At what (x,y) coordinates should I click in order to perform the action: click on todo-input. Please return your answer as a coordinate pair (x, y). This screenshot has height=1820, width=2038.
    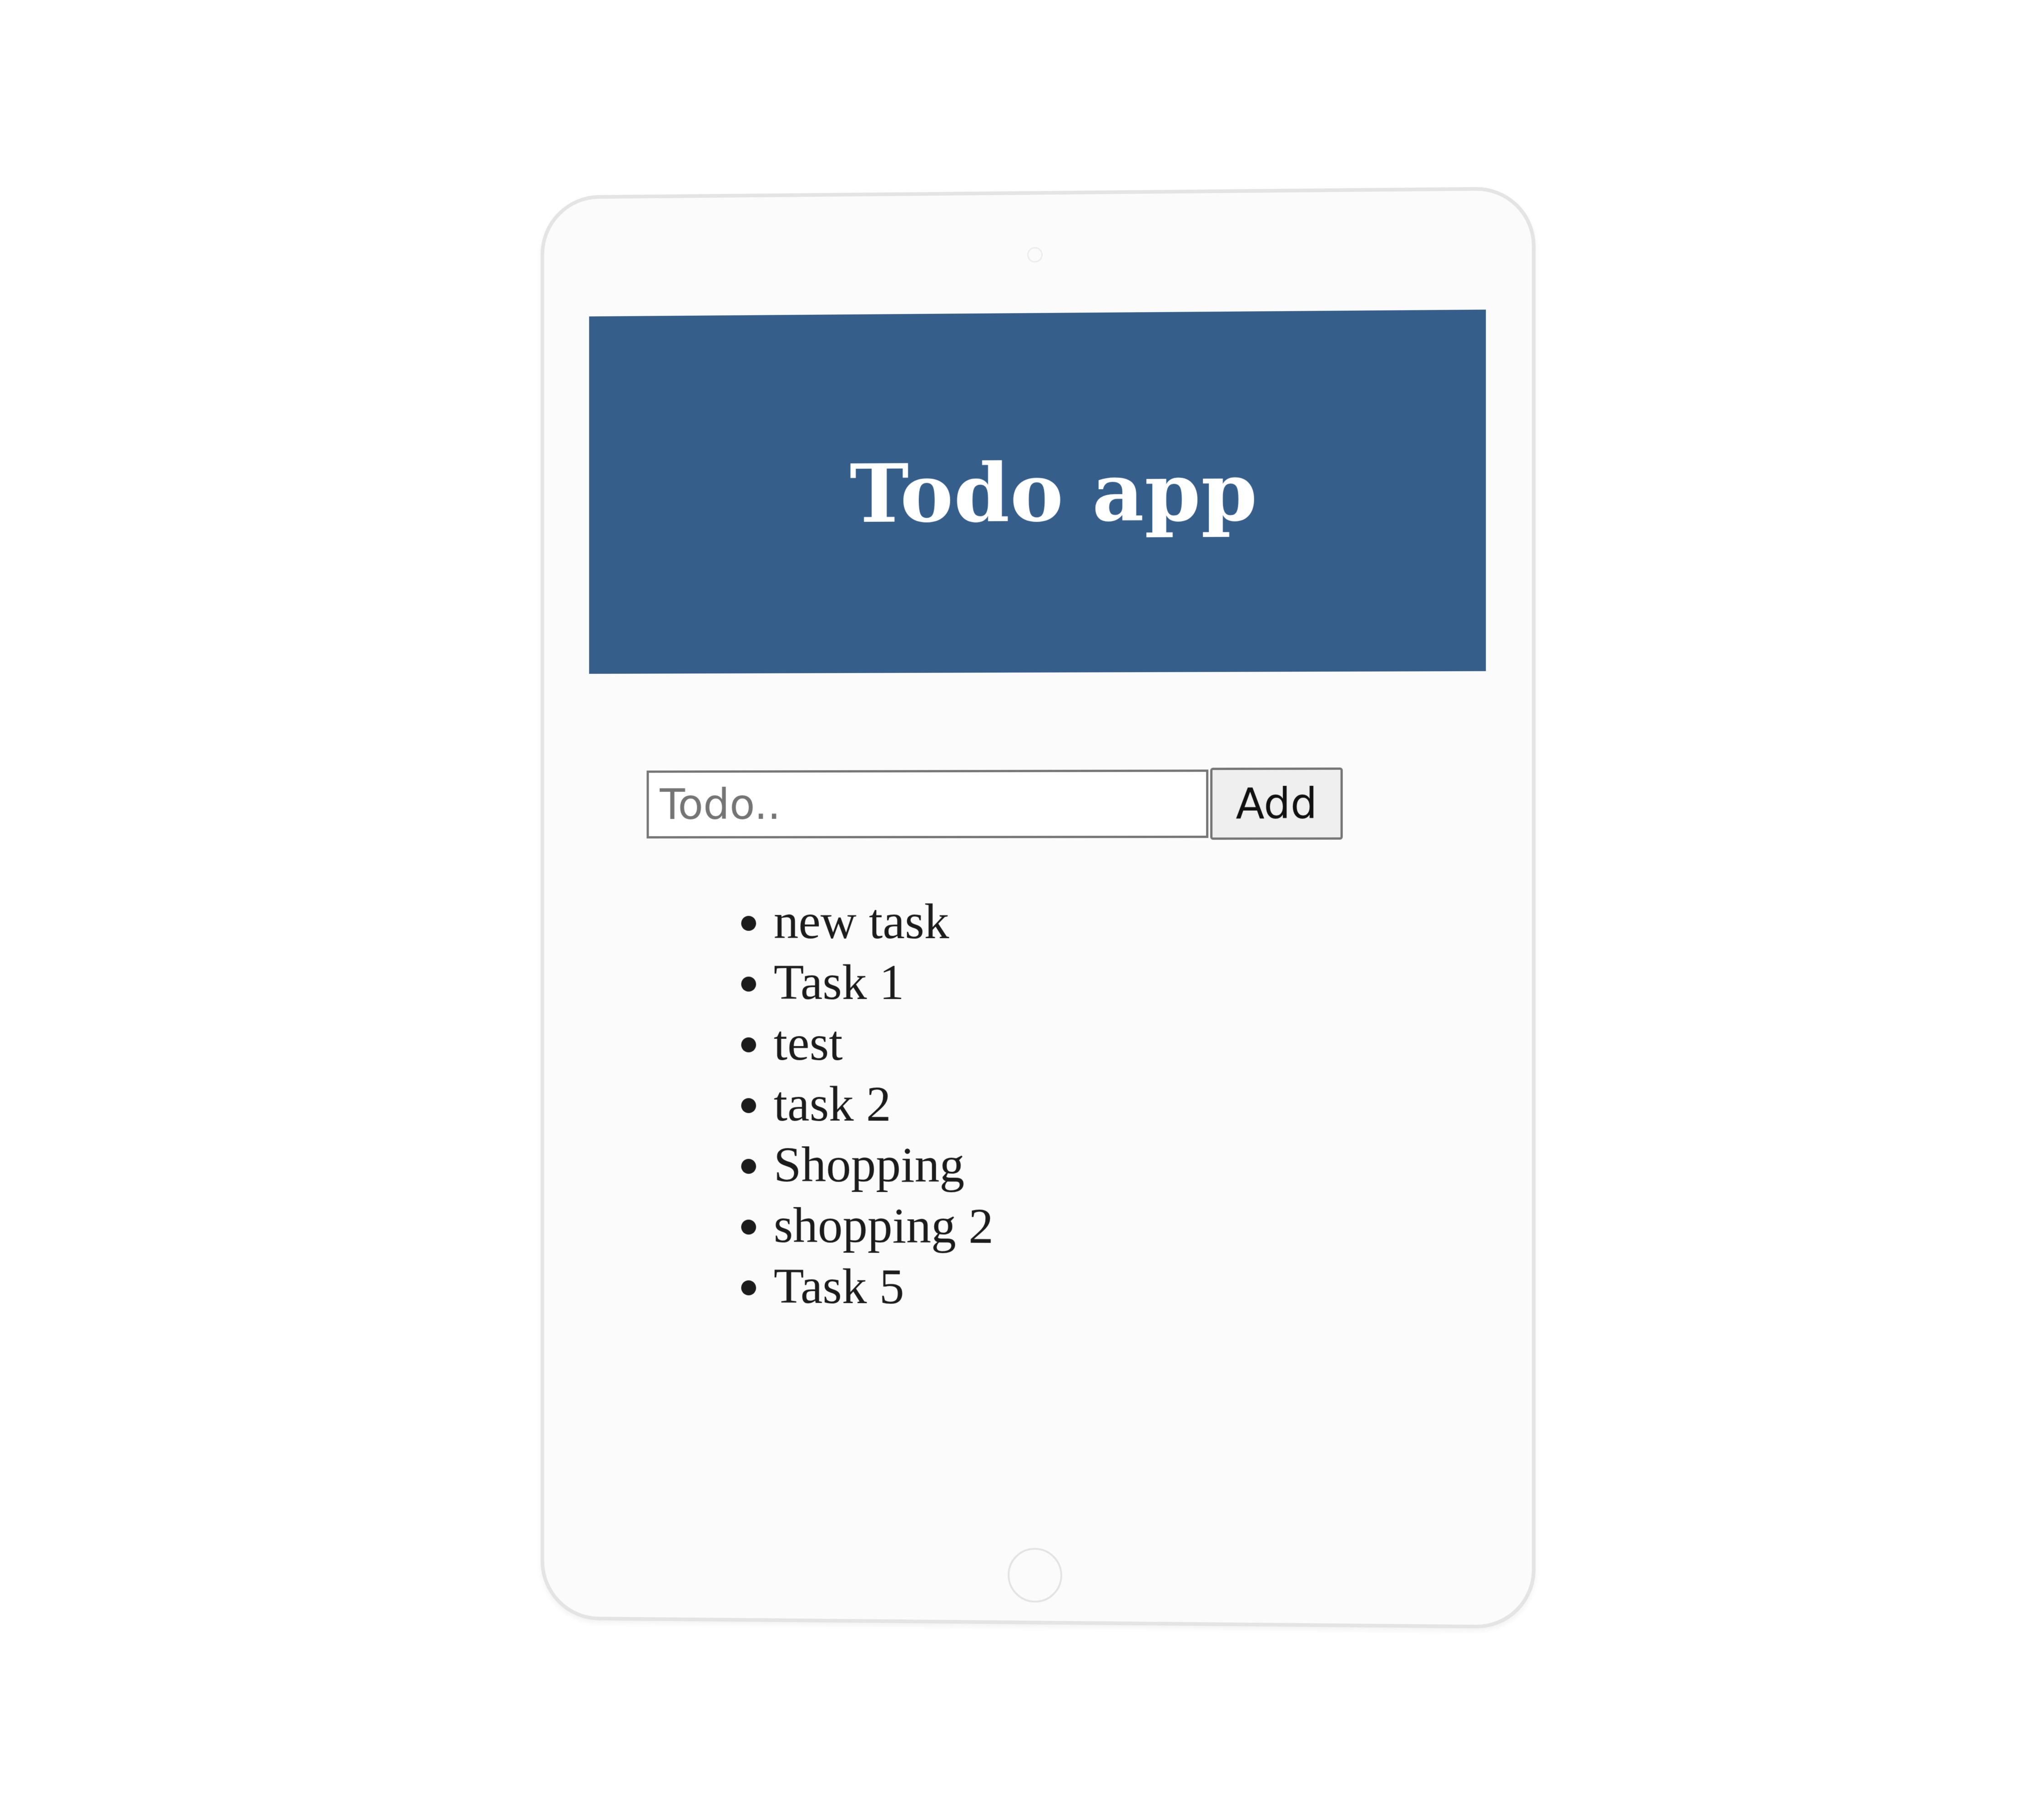
    Looking at the image, I should click on (927, 804).